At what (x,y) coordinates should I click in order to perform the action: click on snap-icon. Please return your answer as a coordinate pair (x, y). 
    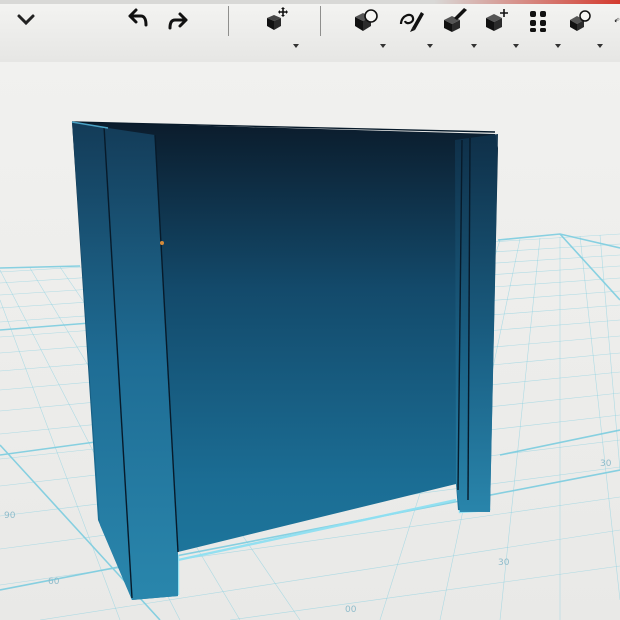
    Looking at the image, I should click on (617, 20).